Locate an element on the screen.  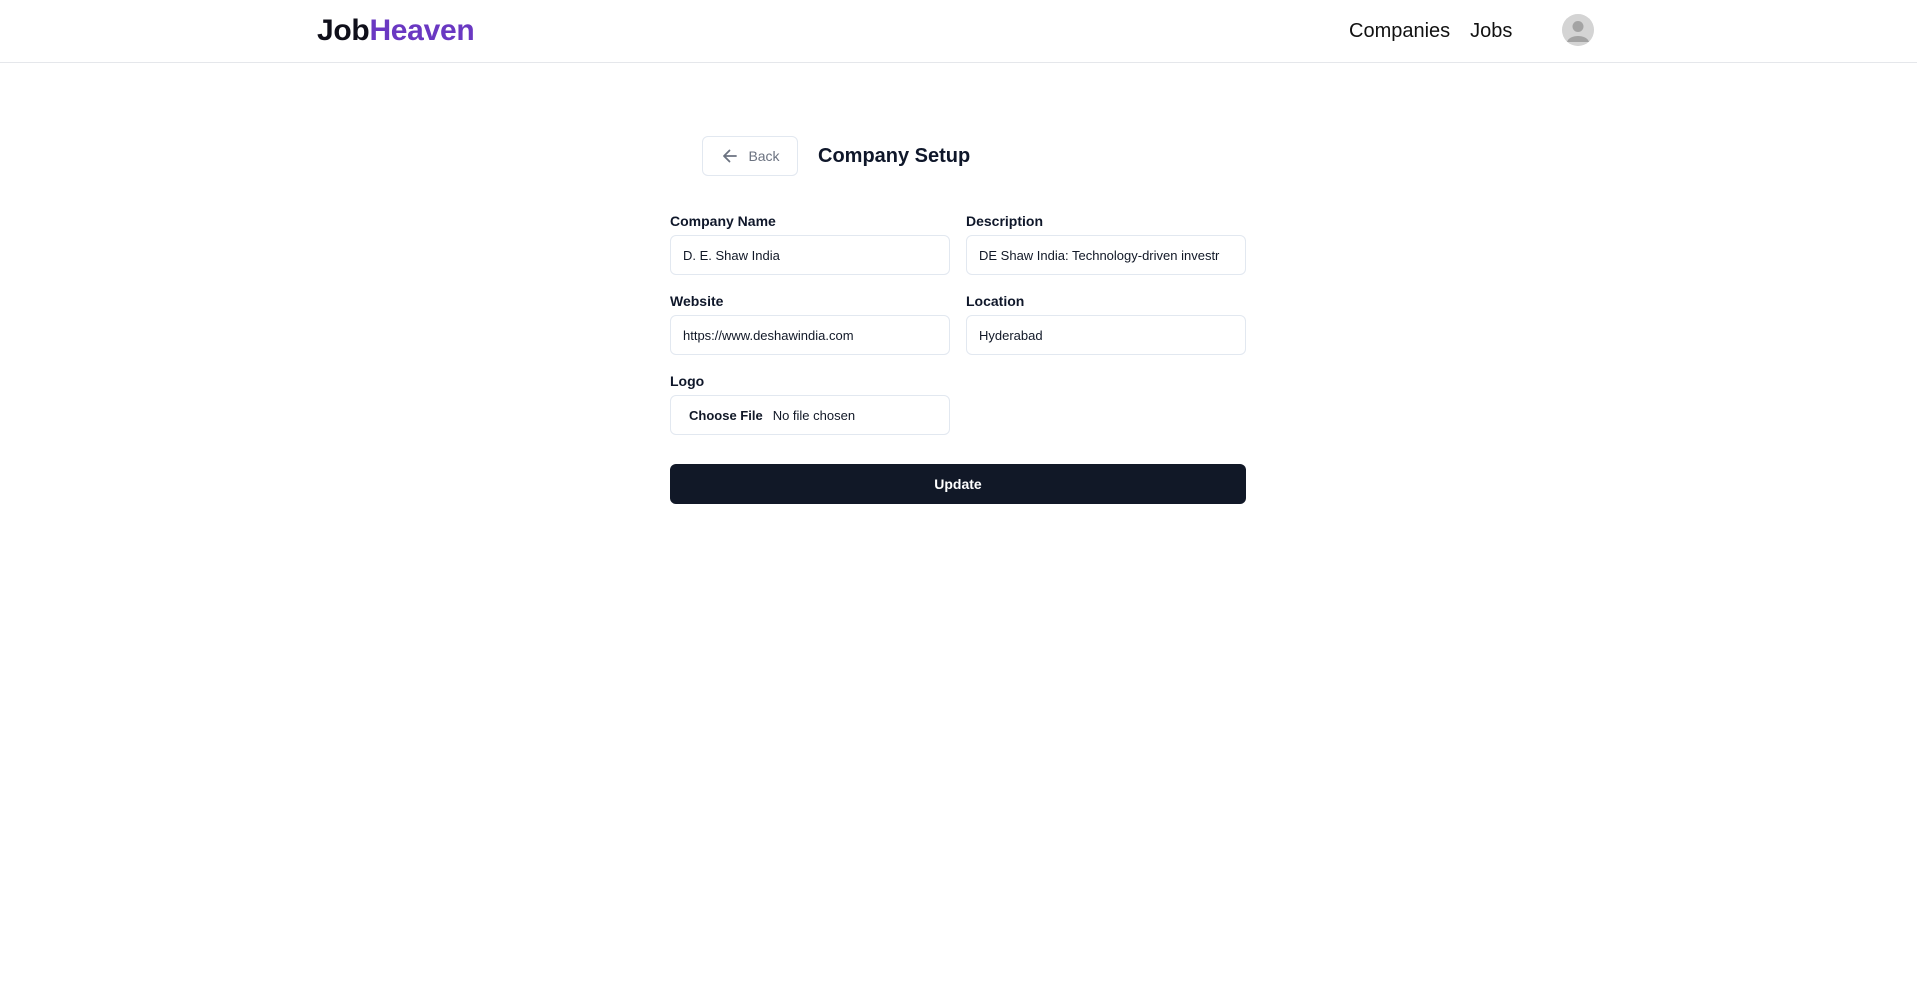
company-name-label: Company Name is located at coordinates (723, 221).